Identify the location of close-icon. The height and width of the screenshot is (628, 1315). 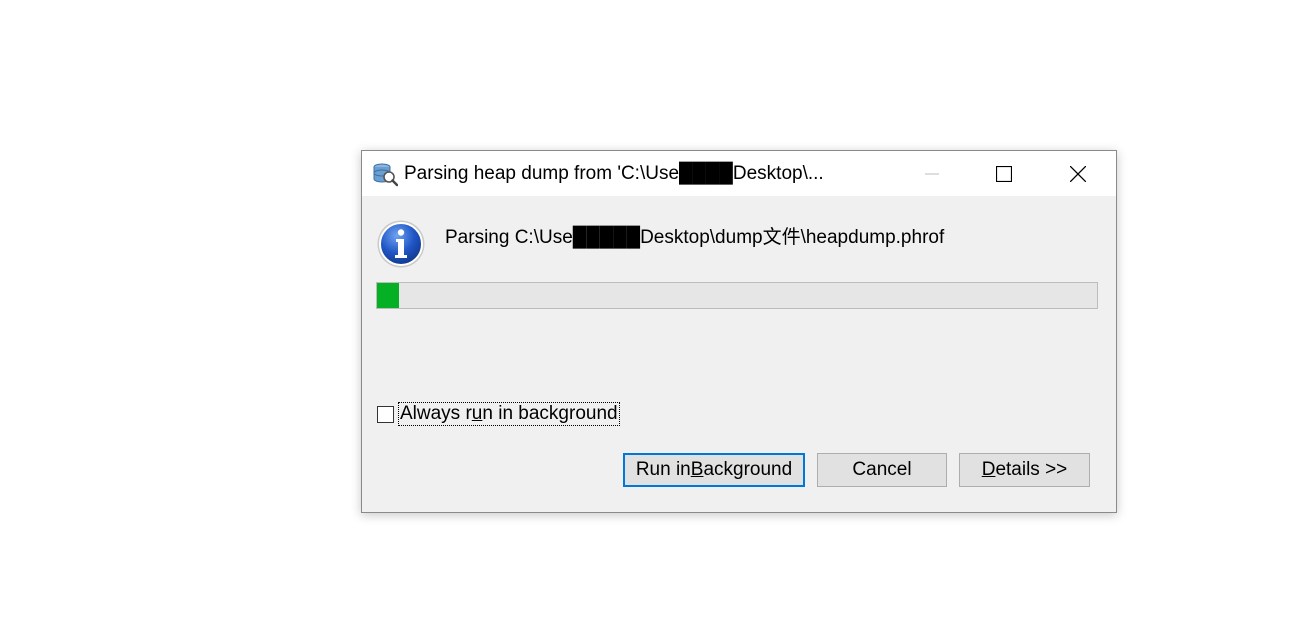
(1078, 173).